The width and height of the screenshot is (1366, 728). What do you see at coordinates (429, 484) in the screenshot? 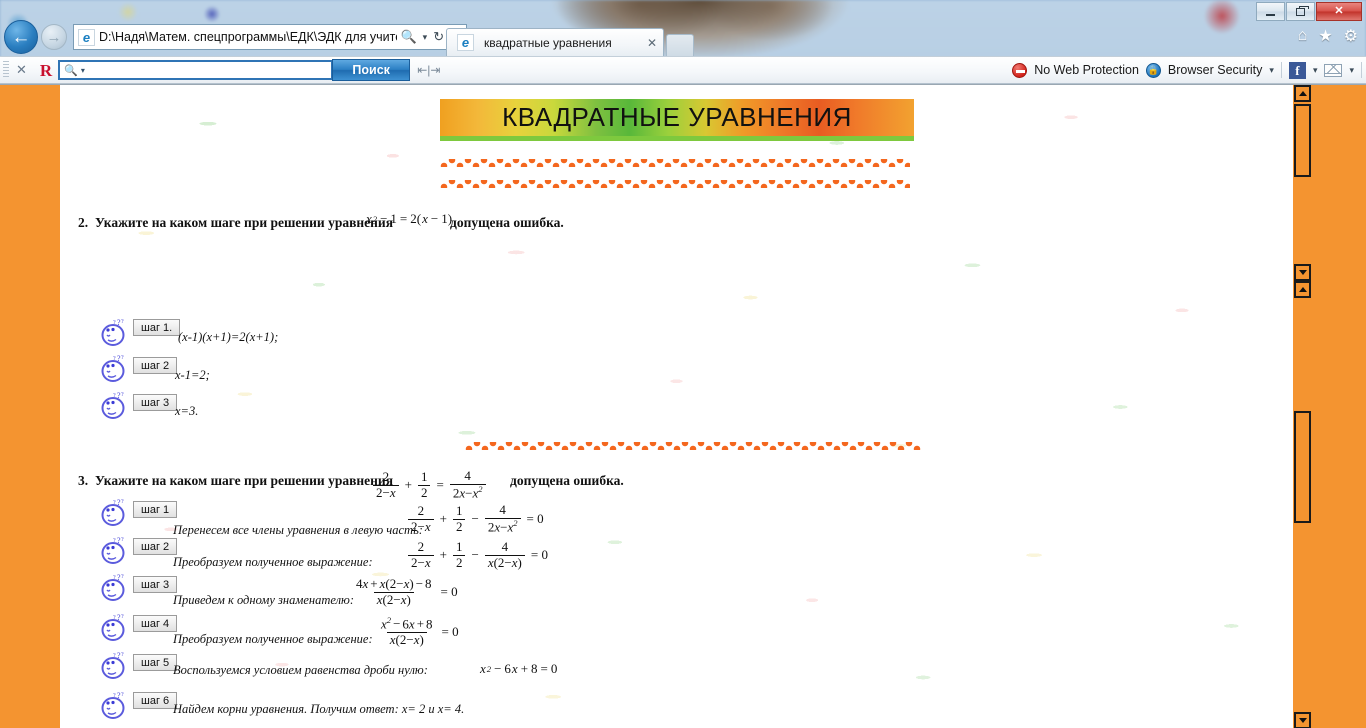
I see `question-3-equation: 2 2−x + 12 = 4 2x−x2` at bounding box center [429, 484].